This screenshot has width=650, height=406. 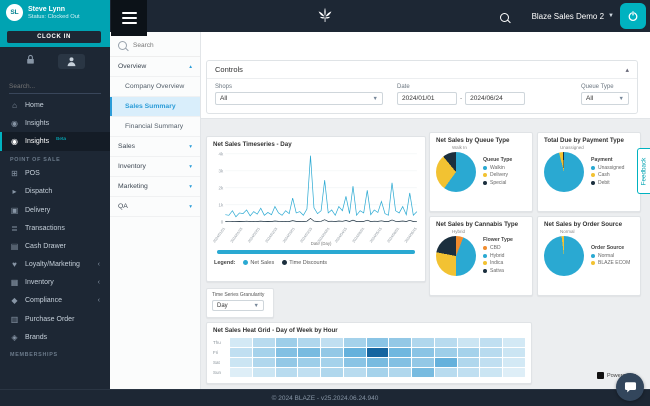 I want to click on store-selector-dropdown: Blaze Sales Demo 2 ▼, so click(x=573, y=16).